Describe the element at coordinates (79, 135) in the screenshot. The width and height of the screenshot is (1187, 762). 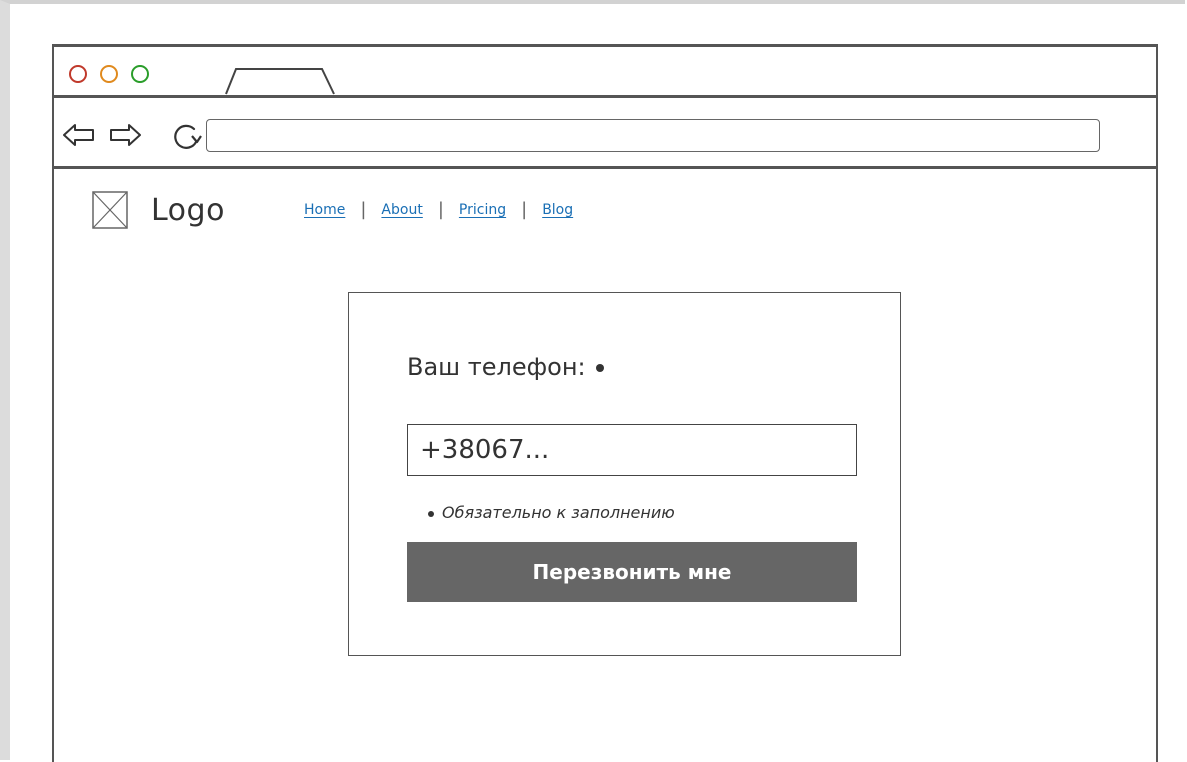
I see `back-arrow-icon` at that location.